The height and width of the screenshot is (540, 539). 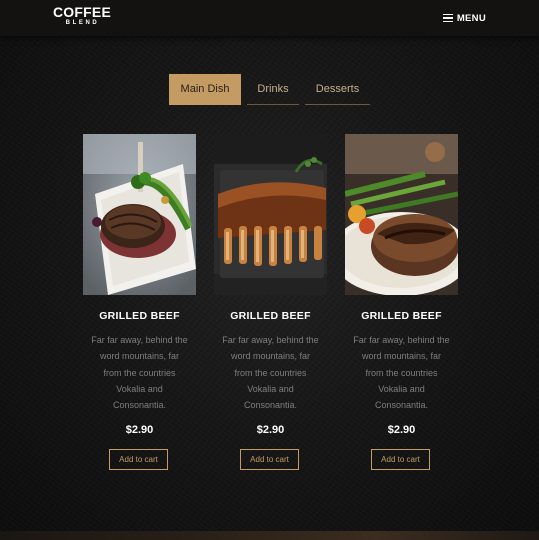 I want to click on menu-label: MENU, so click(x=471, y=18).